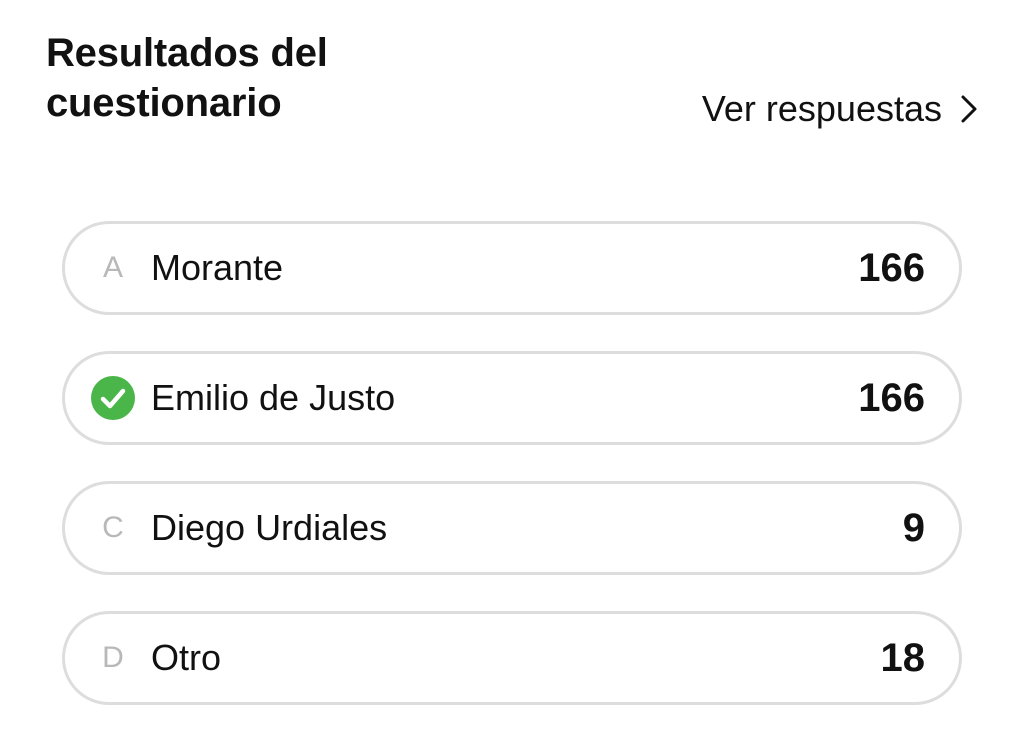  I want to click on check-circle-icon, so click(113, 398).